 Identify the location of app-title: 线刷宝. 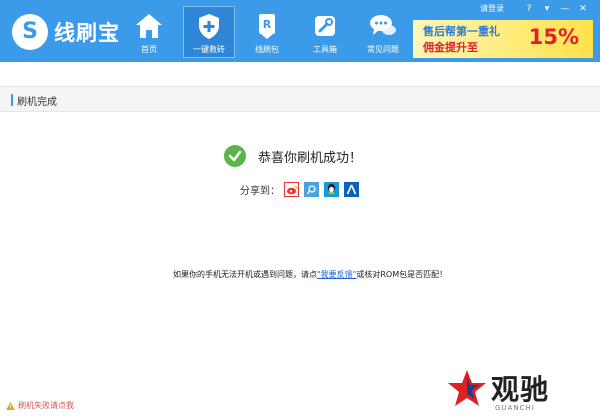
(87, 33).